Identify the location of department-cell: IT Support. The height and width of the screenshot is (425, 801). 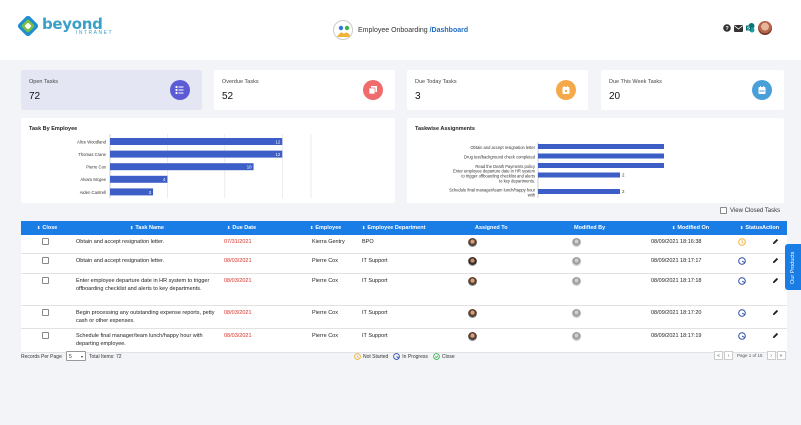
(400, 340).